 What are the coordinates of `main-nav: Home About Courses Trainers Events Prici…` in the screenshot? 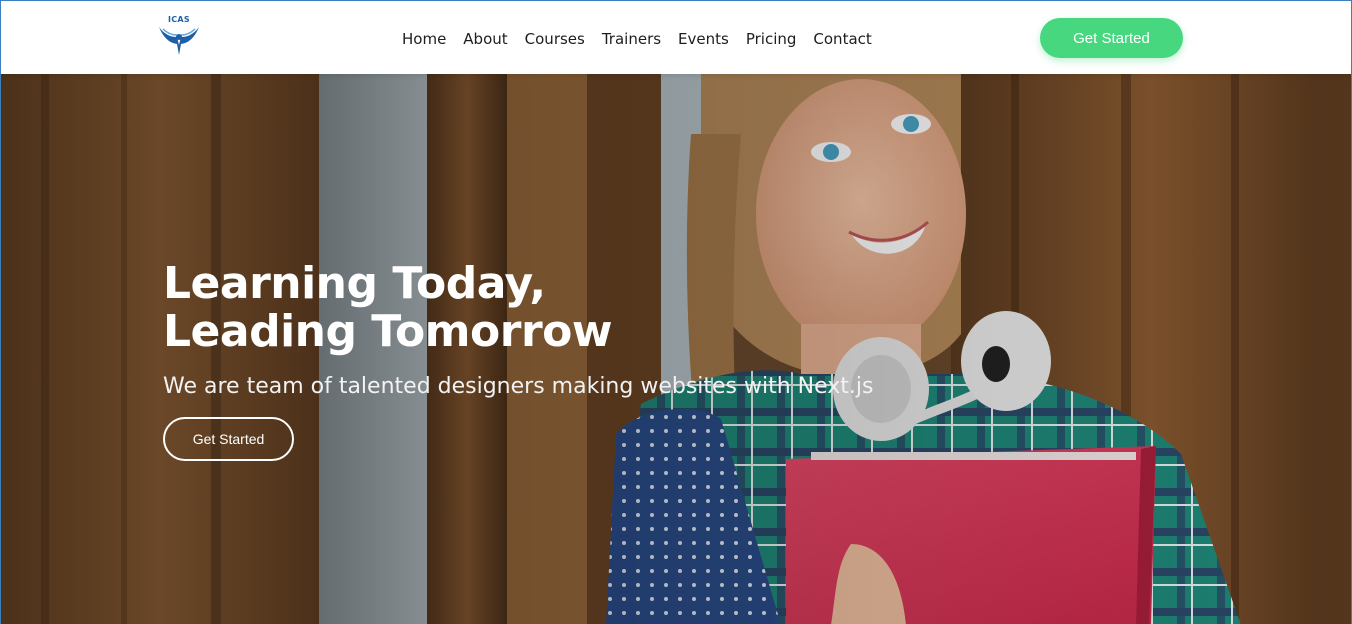 It's located at (637, 39).